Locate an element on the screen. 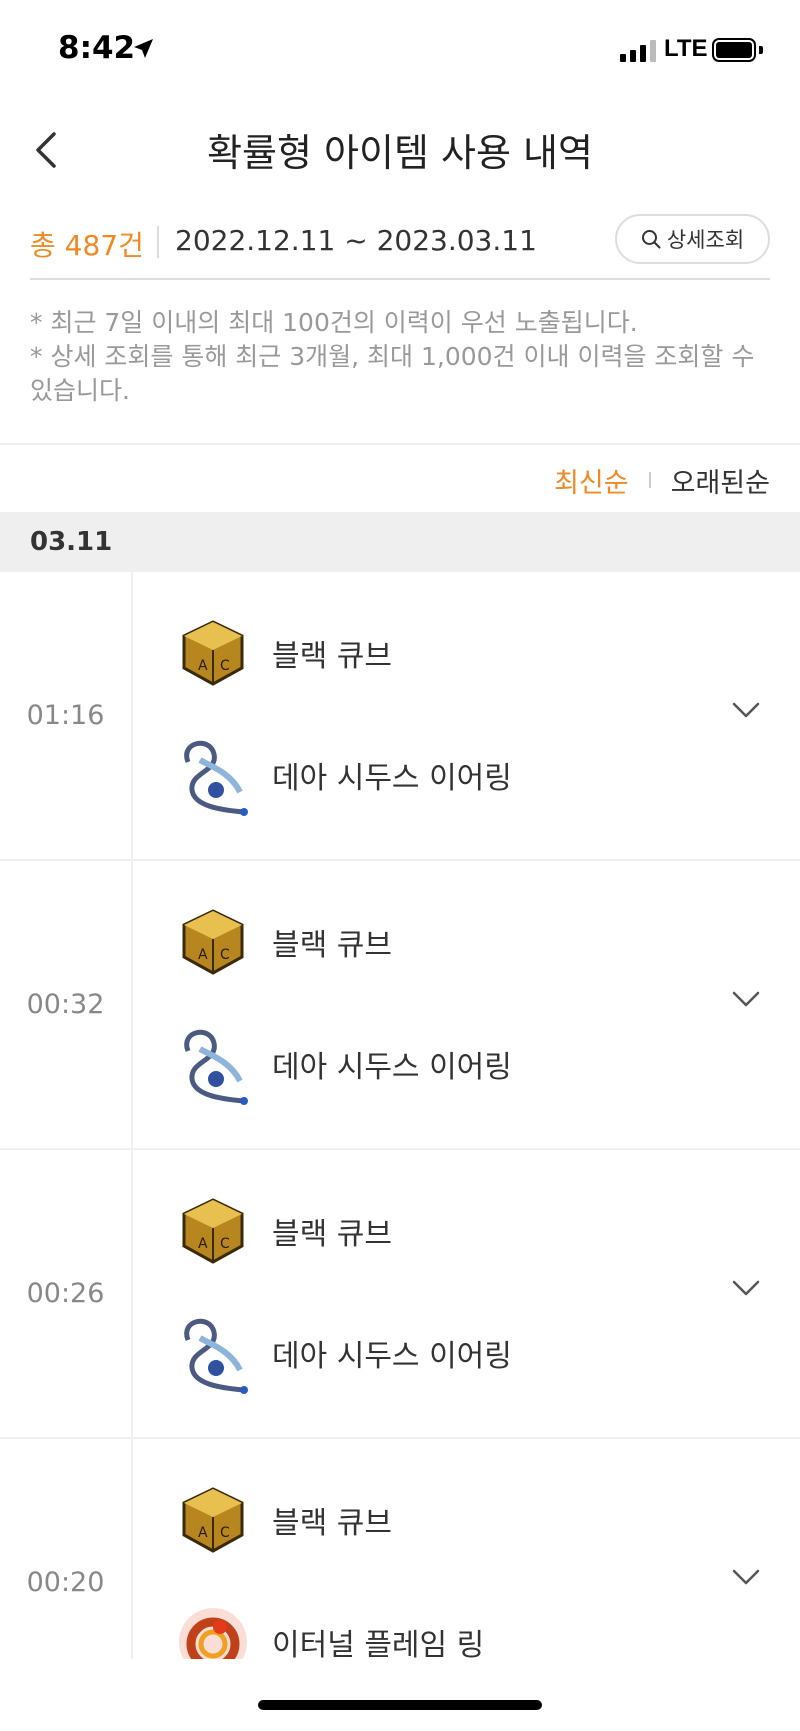 This screenshot has height=1731, width=800. status-time: 8:42 is located at coordinates (97, 48).